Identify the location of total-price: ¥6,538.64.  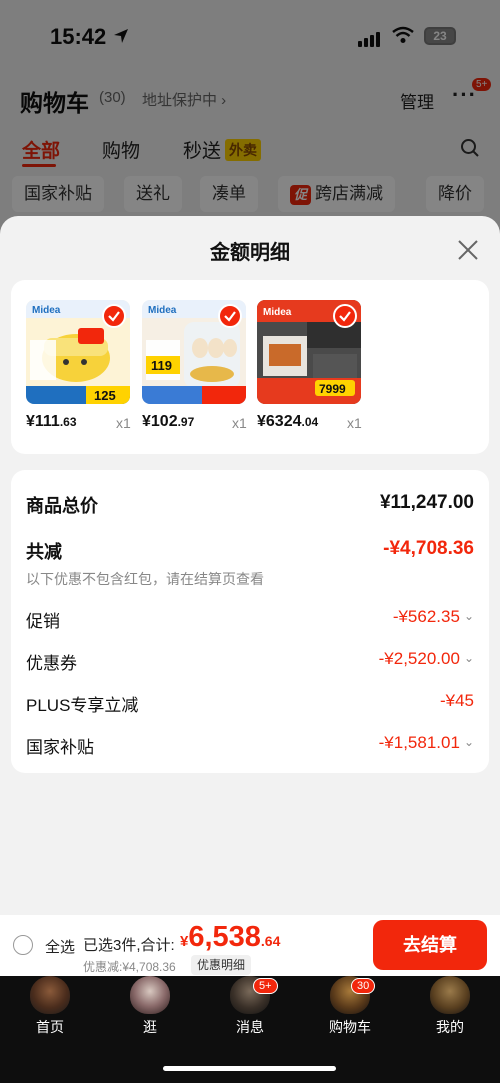
(230, 937).